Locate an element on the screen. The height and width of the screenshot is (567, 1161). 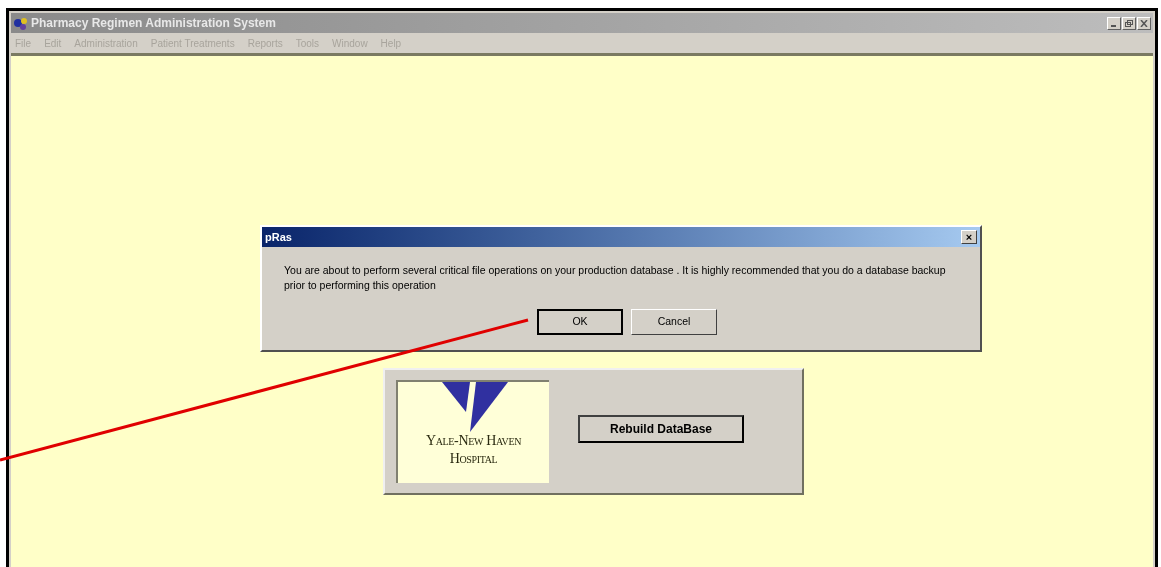
close-button: × is located at coordinates (969, 237).